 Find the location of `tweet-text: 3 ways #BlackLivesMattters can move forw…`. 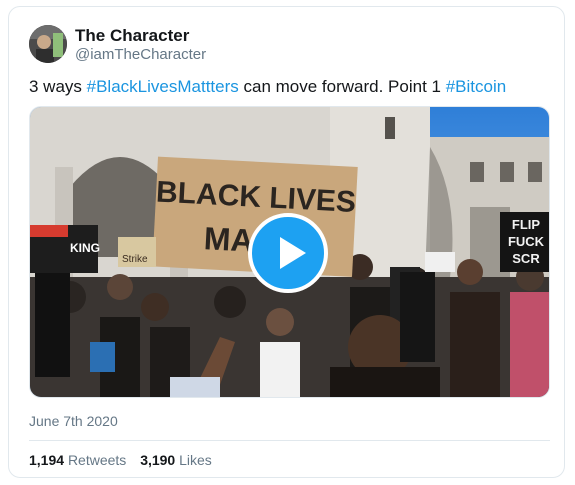

tweet-text: 3 ways #BlackLivesMattters can move forw… is located at coordinates (267, 87).